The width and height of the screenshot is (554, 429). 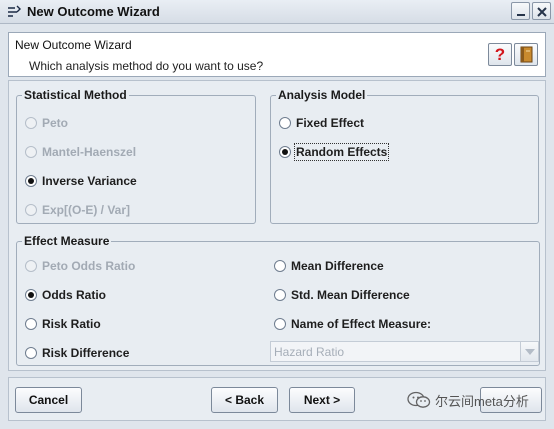 I want to click on help-button: ?, so click(x=500, y=54).